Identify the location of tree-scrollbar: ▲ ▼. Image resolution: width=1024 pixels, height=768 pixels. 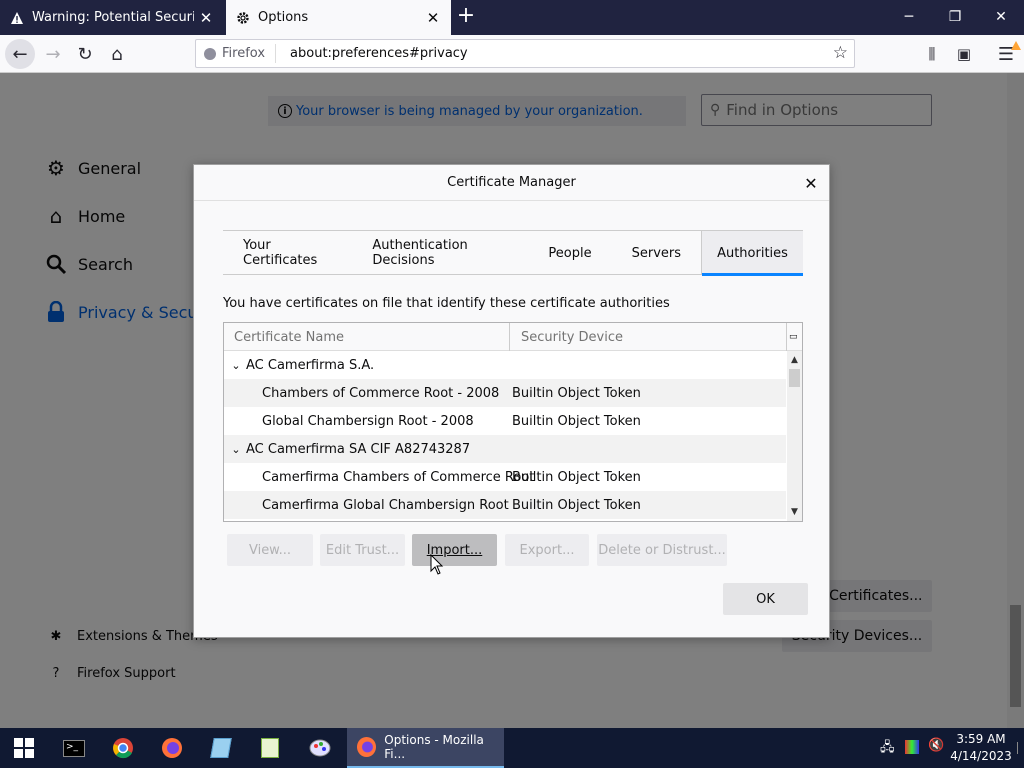
(794, 436).